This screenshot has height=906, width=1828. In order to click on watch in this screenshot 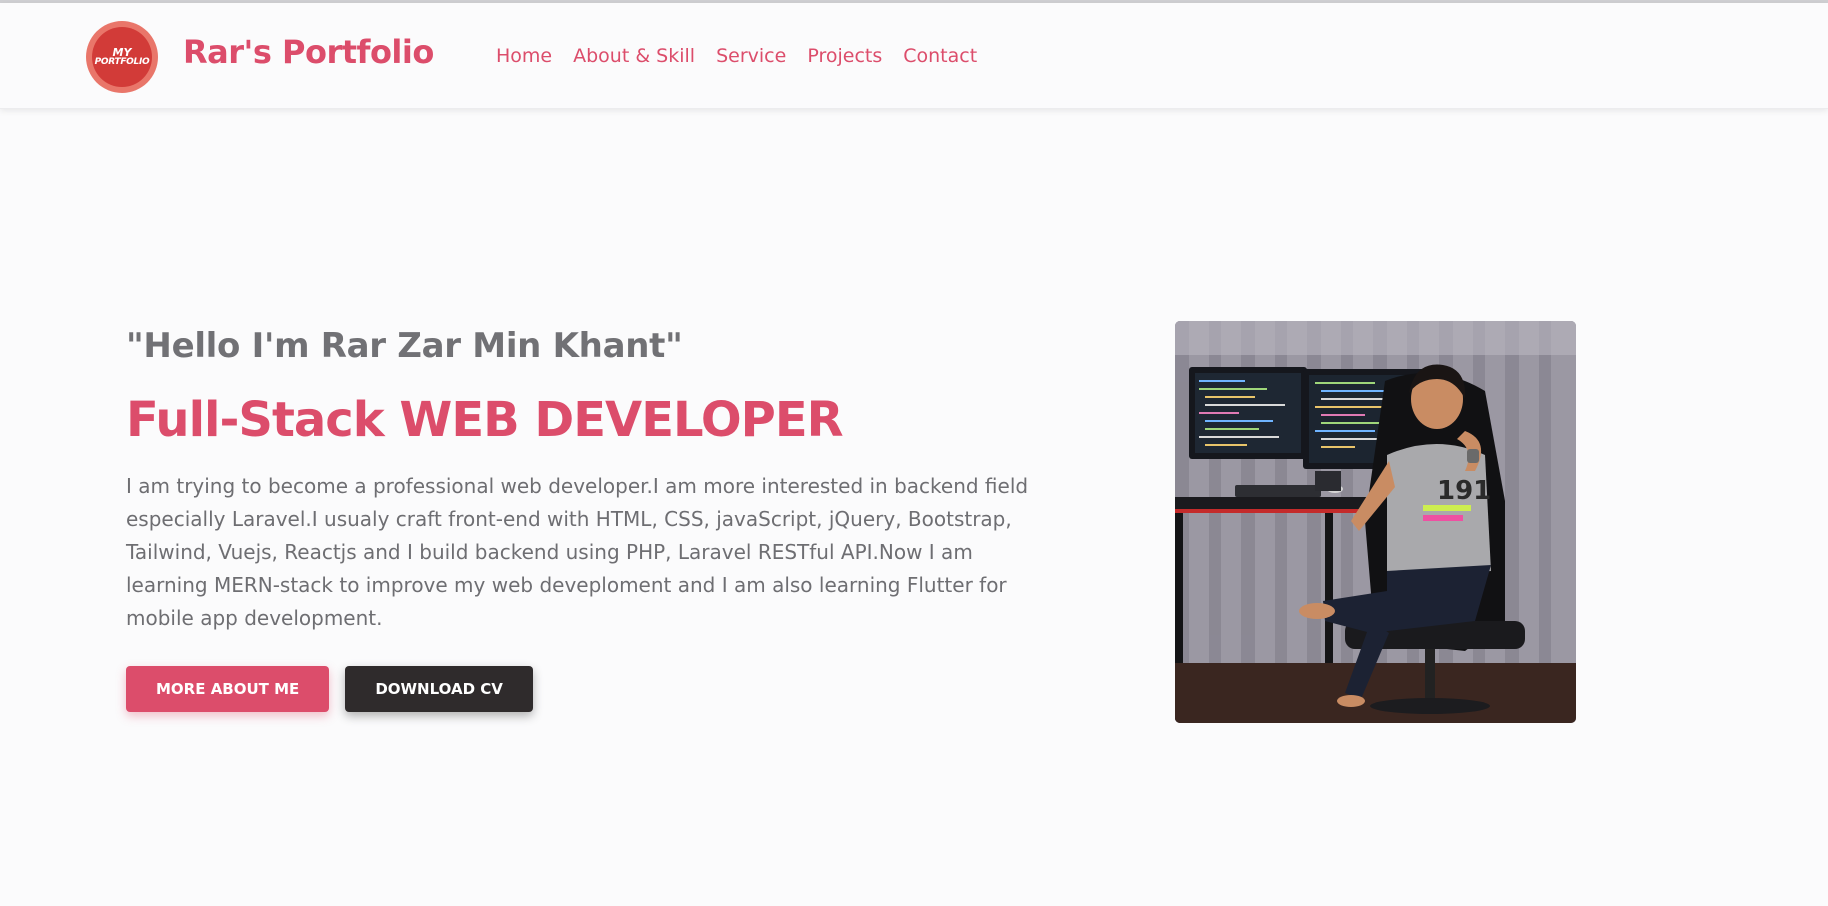, I will do `click(1473, 456)`.